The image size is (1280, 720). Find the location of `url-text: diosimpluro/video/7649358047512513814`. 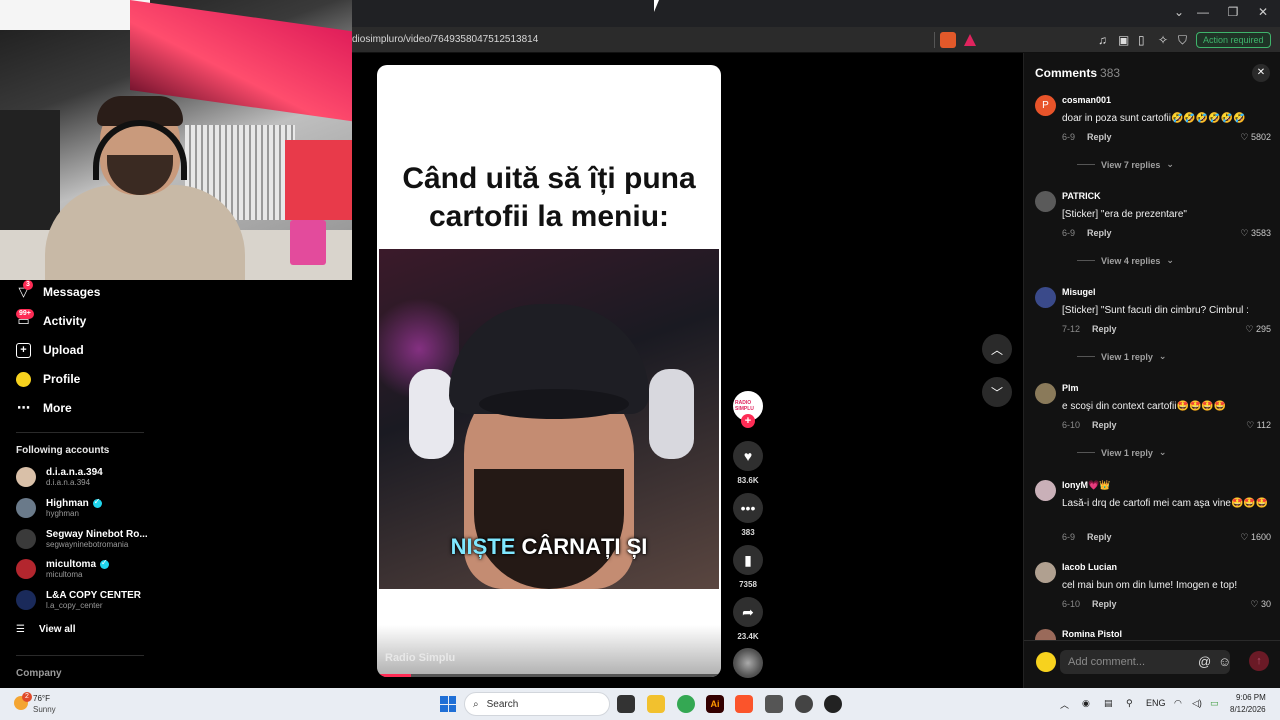

url-text: diosimpluro/video/7649358047512513814 is located at coordinates (445, 39).